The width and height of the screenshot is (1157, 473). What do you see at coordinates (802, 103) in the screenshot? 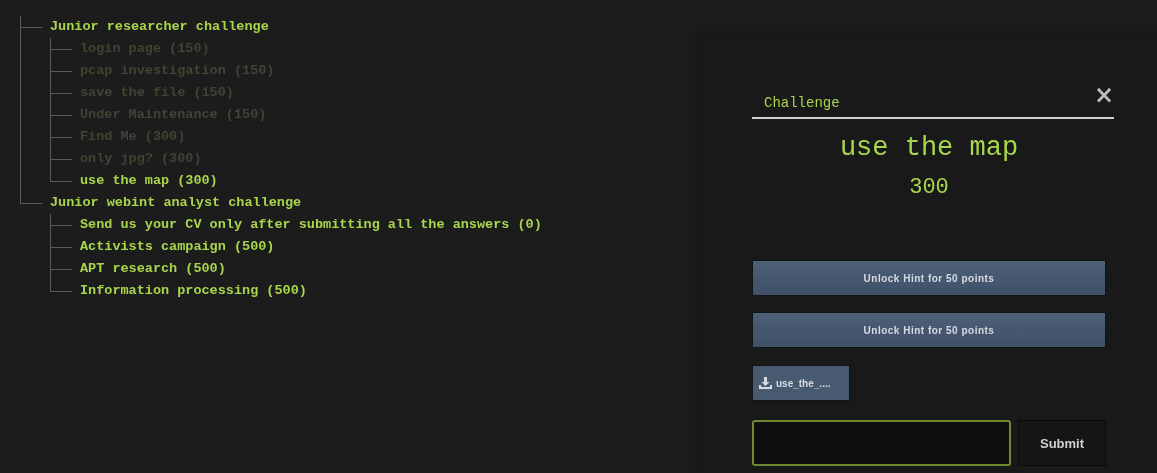
I see `dialog-header: Challenge` at bounding box center [802, 103].